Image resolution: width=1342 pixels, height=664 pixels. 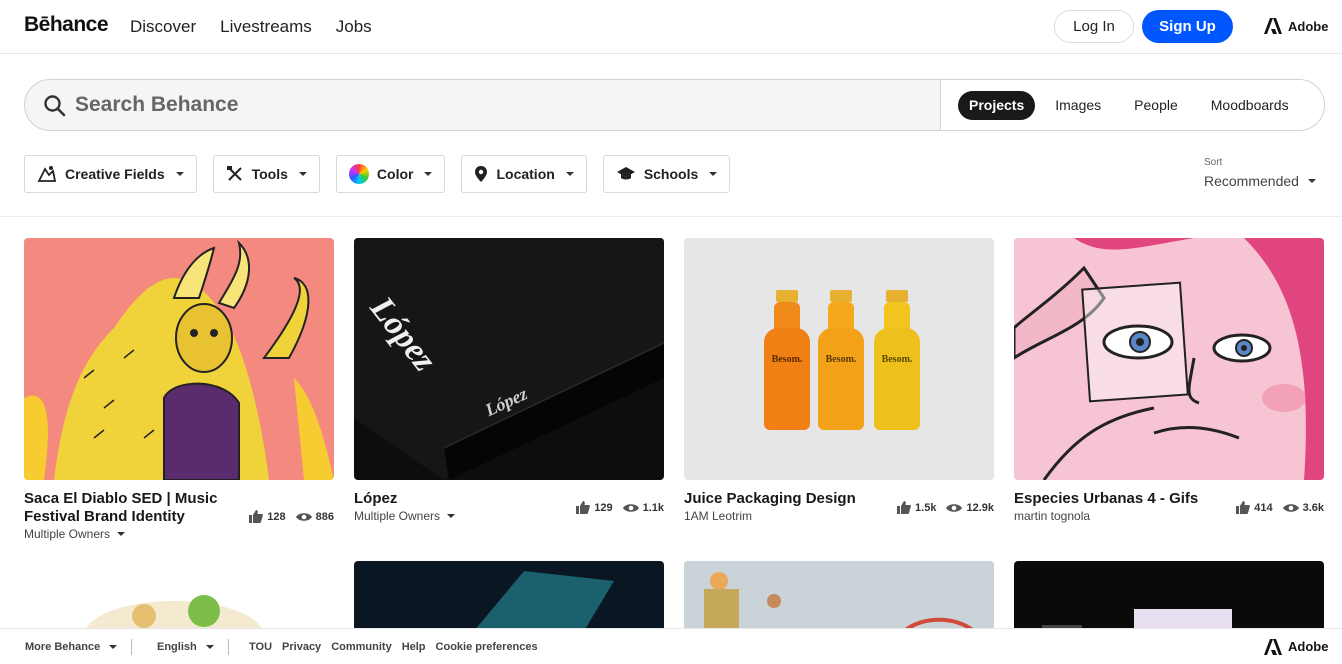 What do you see at coordinates (395, 174) in the screenshot?
I see `filter-label: Color` at bounding box center [395, 174].